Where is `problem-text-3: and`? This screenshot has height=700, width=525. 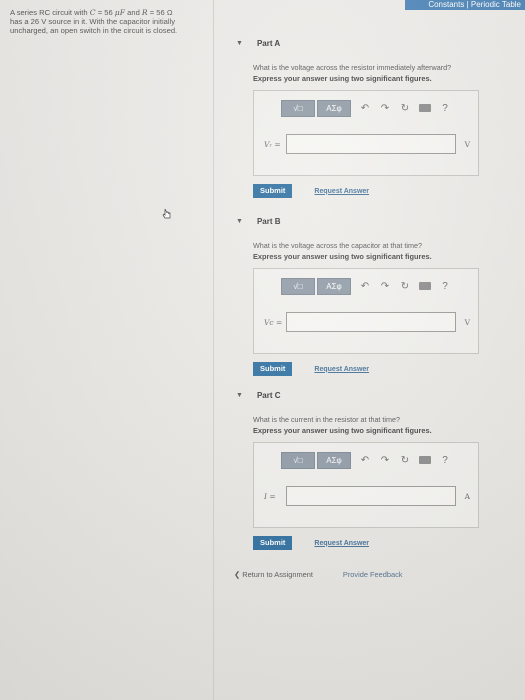 problem-text-3: and is located at coordinates (133, 12).